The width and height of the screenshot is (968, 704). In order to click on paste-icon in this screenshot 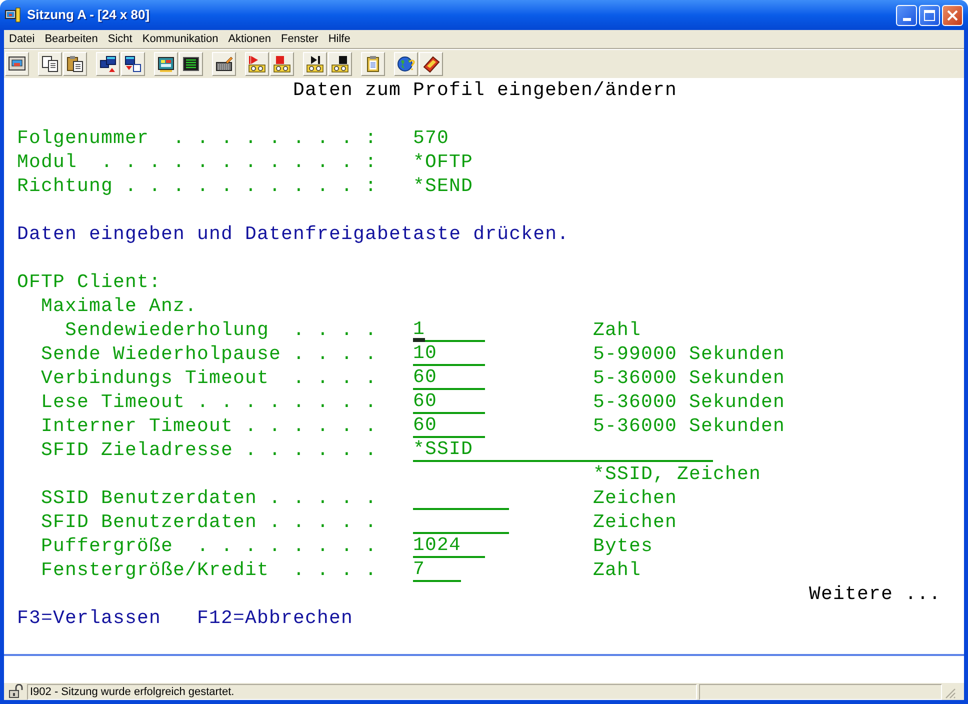, I will do `click(75, 64)`.